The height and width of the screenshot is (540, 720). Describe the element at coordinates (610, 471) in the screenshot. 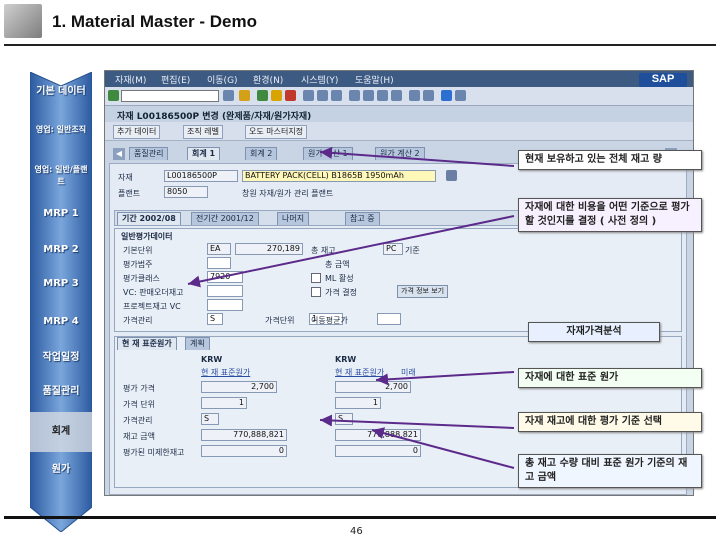

I see `callout-stock-value: 총 재고 수량 대비 표준 원가 기준의 재고 금액` at that location.